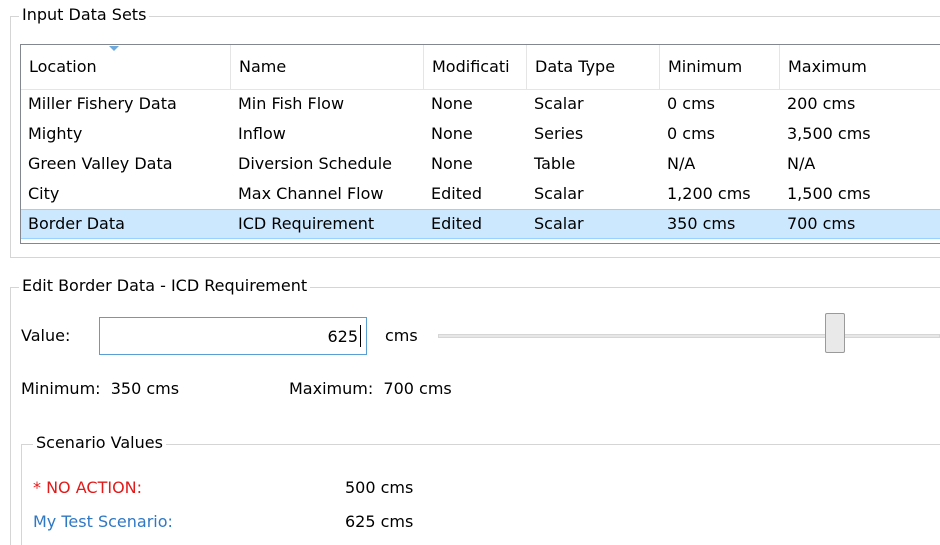 Image resolution: width=940 pixels, height=545 pixels. Describe the element at coordinates (575, 66) in the screenshot. I see `column-header-data-type-label: Data Type` at that location.